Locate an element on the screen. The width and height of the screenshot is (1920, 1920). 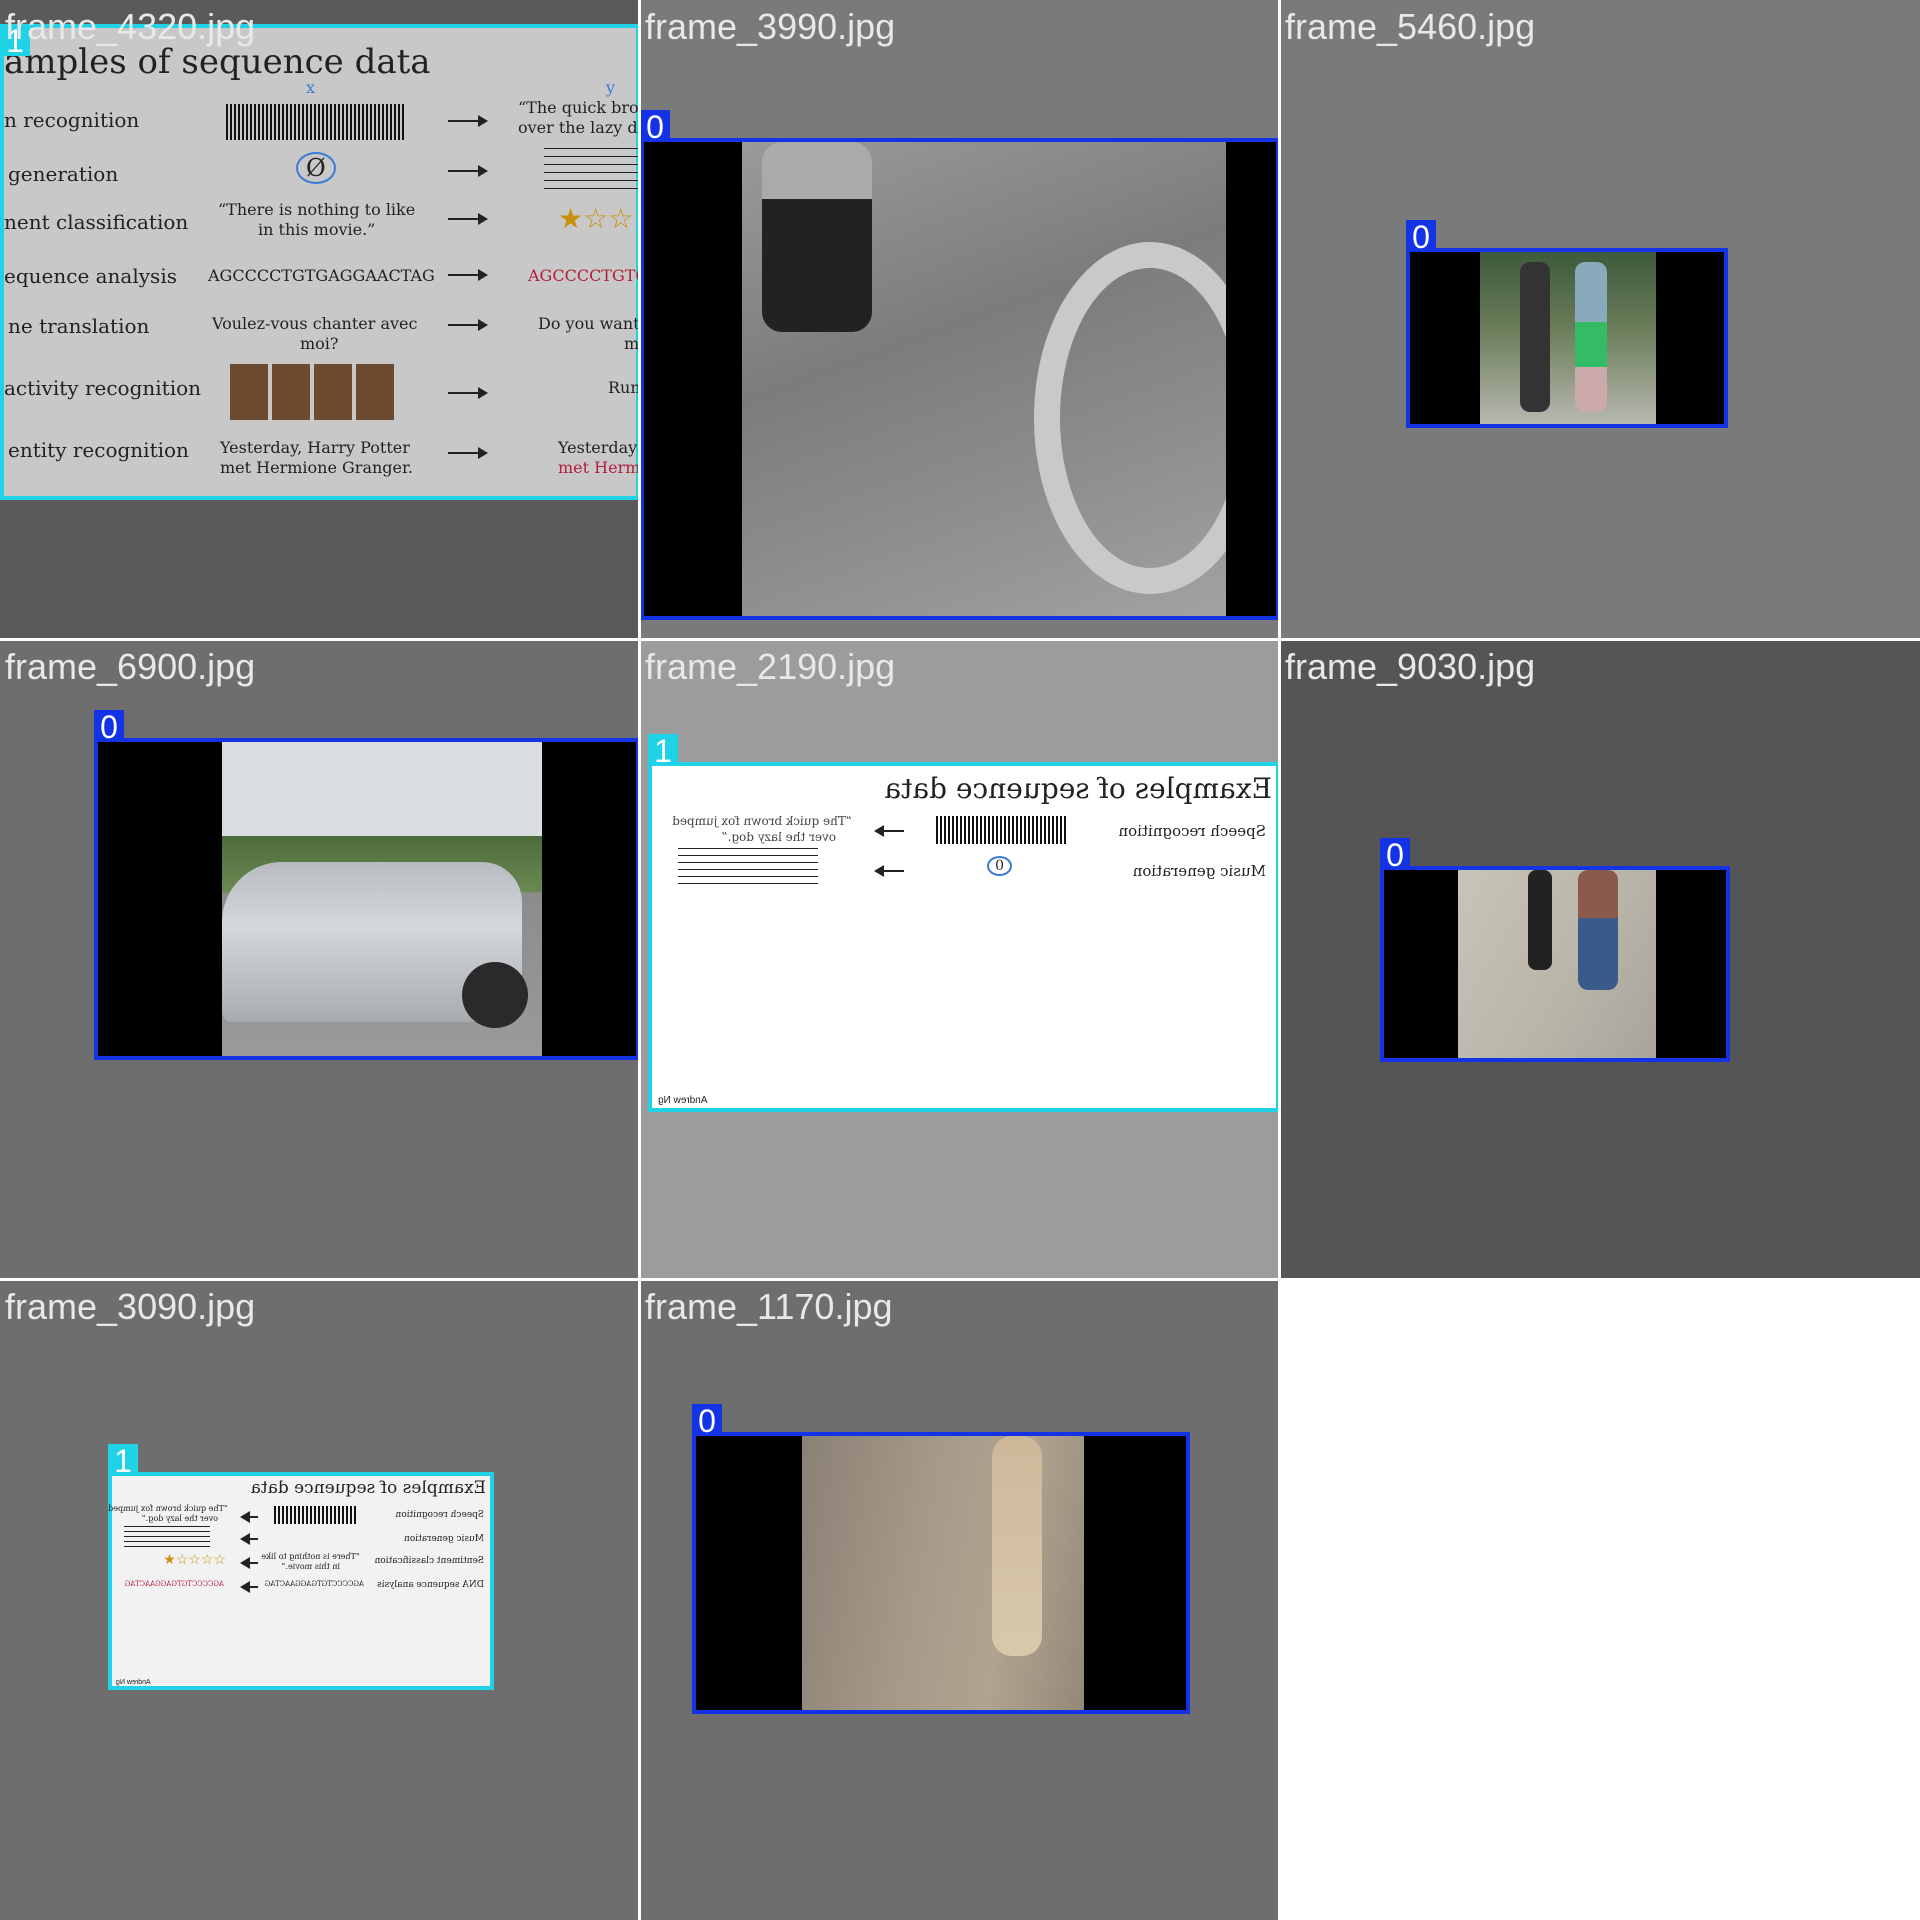
frame-filename: frame_3090.jpg is located at coordinates (130, 1306).